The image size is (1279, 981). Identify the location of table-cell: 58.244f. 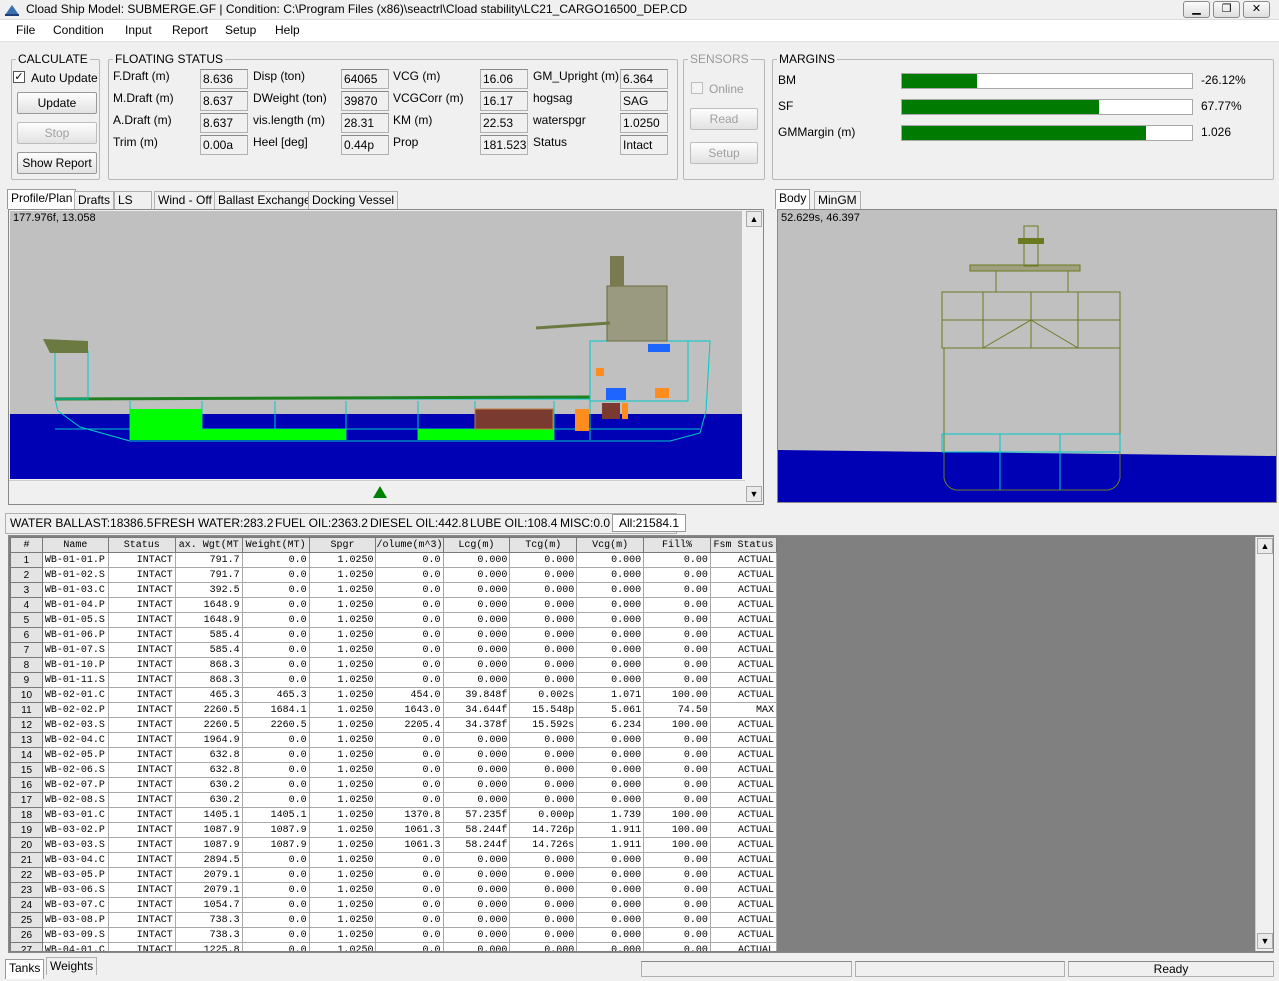
(476, 830).